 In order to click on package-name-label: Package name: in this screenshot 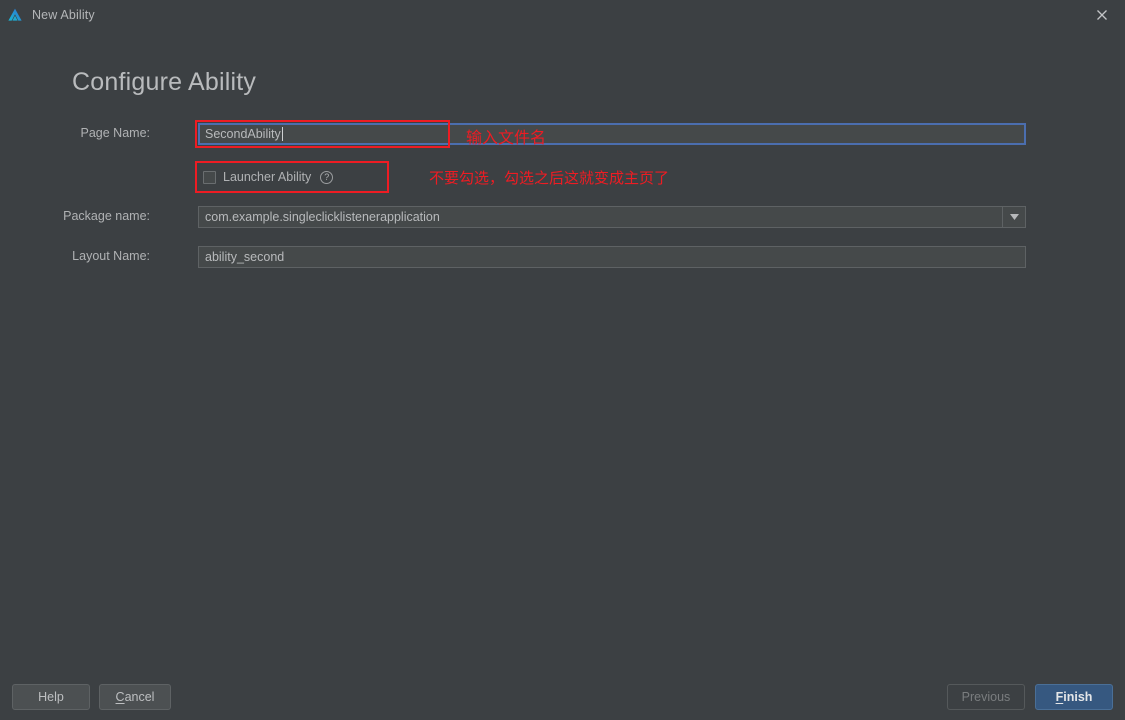, I will do `click(106, 216)`.